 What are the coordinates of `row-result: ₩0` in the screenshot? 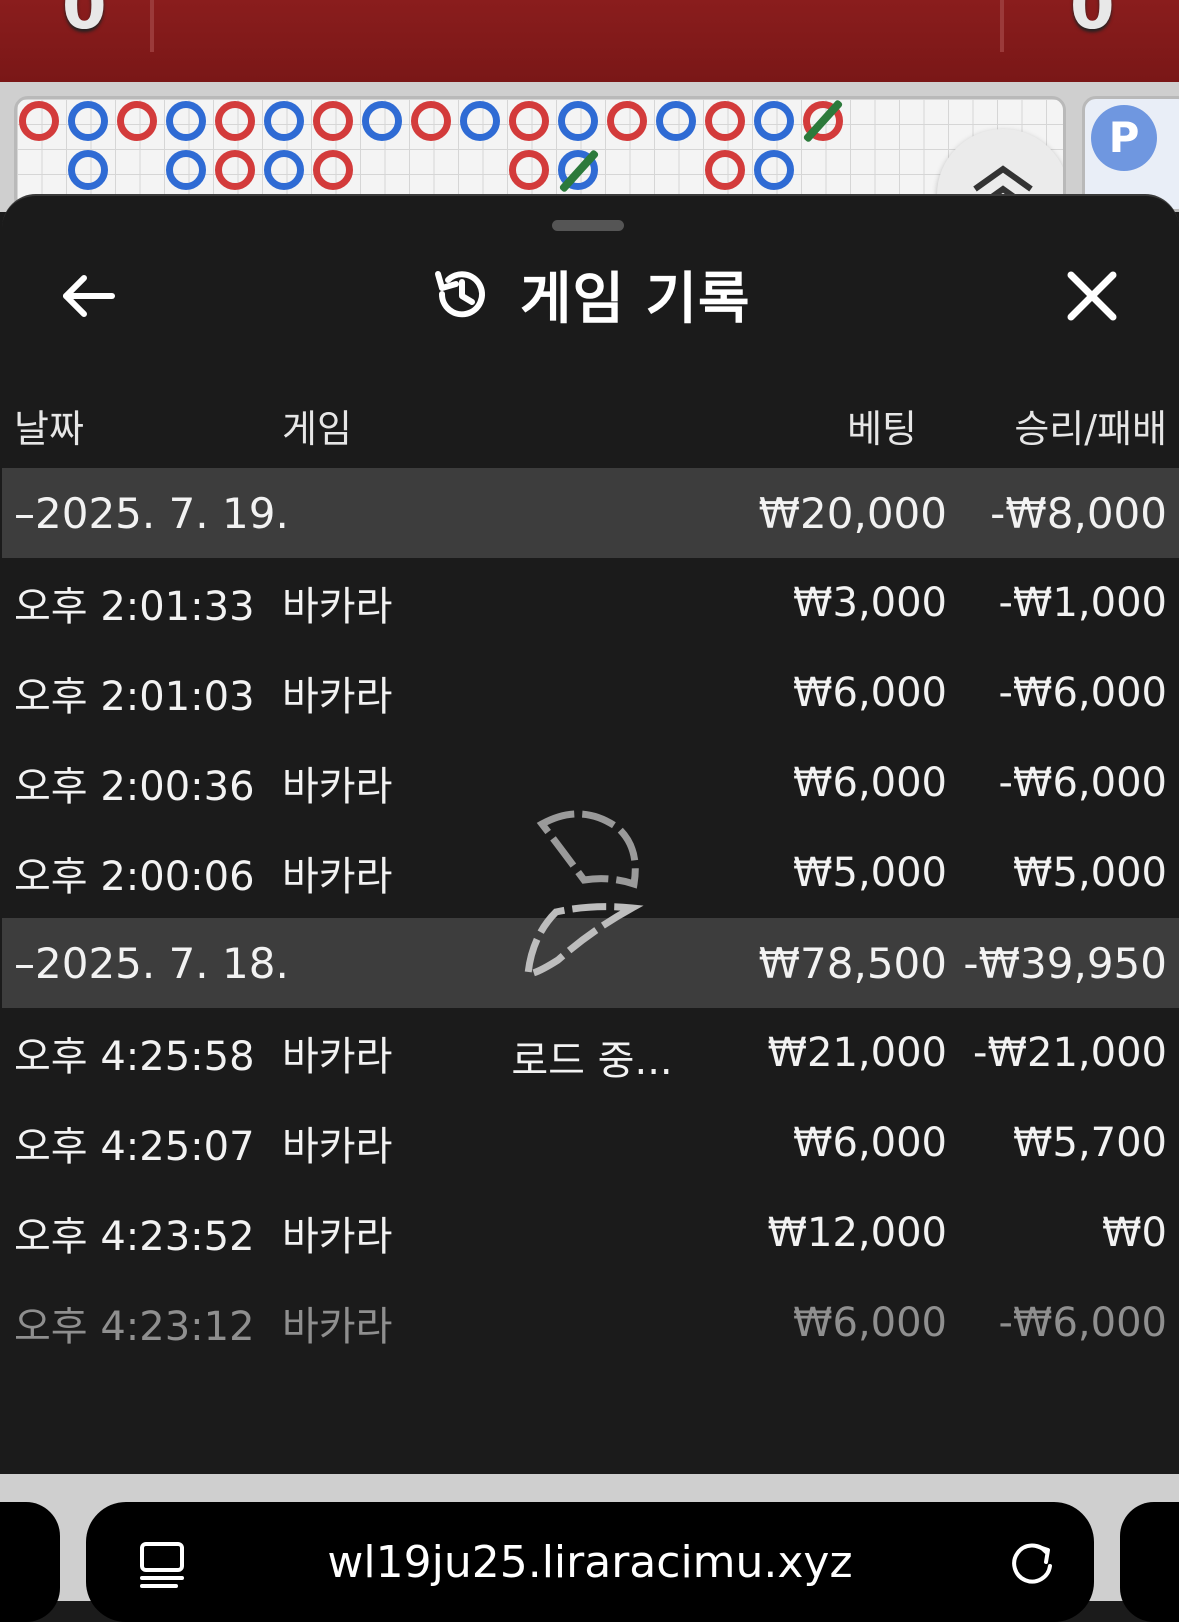 It's located at (1134, 1233).